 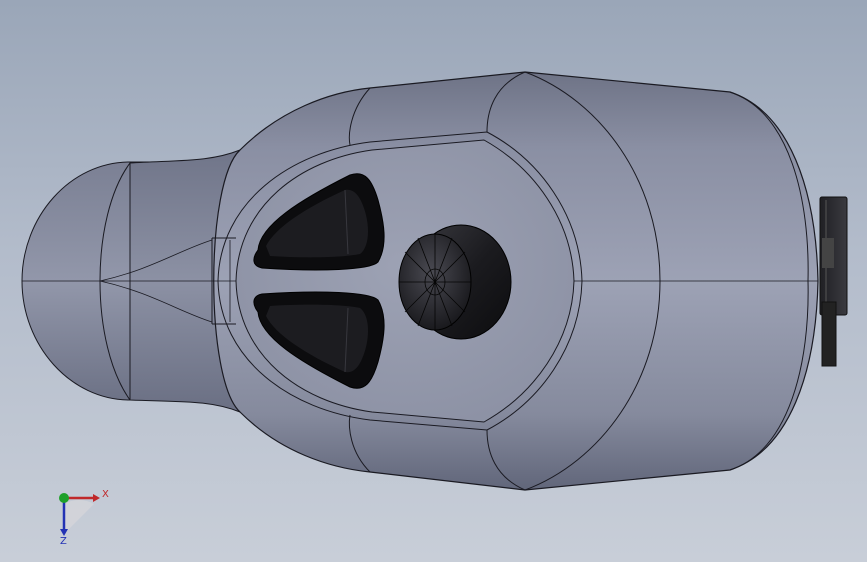 What do you see at coordinates (833, 281) in the screenshot?
I see `mounting-tab` at bounding box center [833, 281].